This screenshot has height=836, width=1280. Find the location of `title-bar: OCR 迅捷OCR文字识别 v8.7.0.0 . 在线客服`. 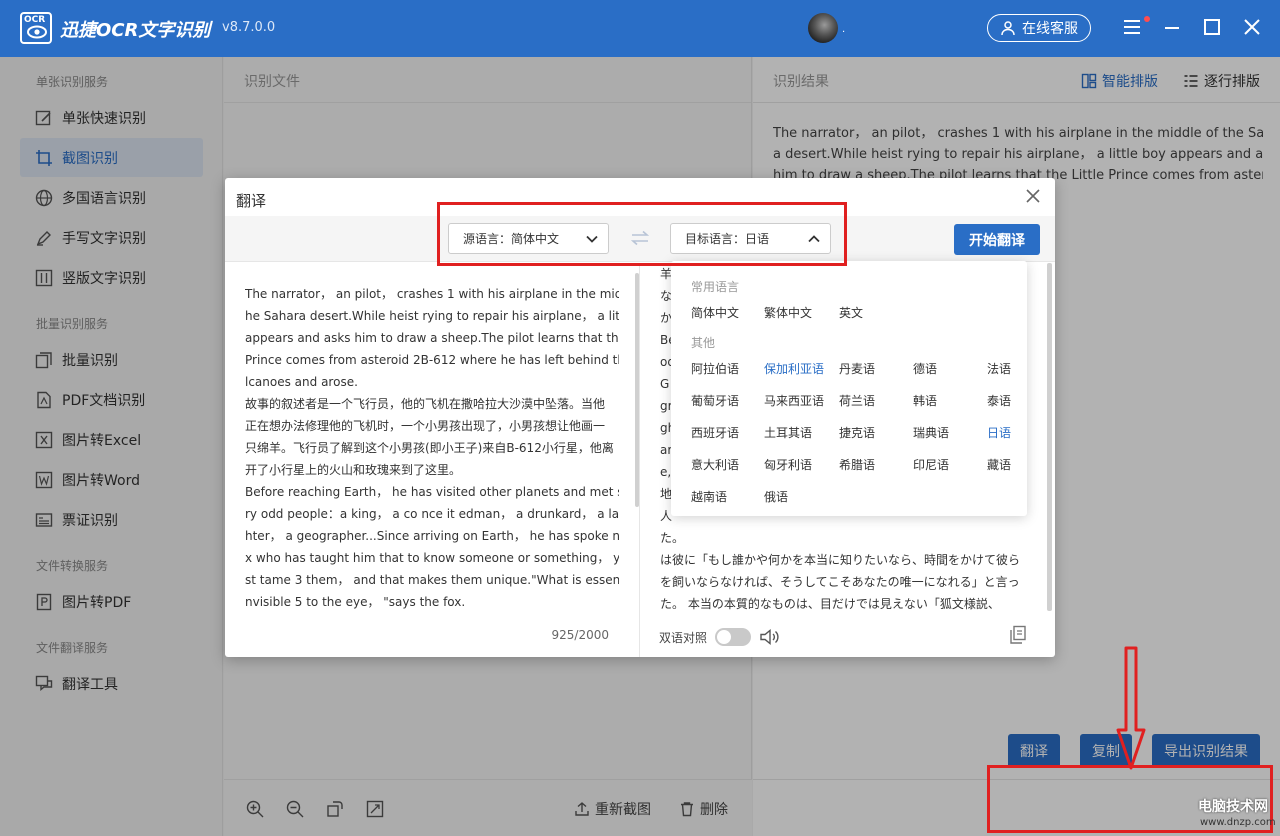

title-bar: OCR 迅捷OCR文字识别 v8.7.0.0 . 在线客服 is located at coordinates (640, 28).